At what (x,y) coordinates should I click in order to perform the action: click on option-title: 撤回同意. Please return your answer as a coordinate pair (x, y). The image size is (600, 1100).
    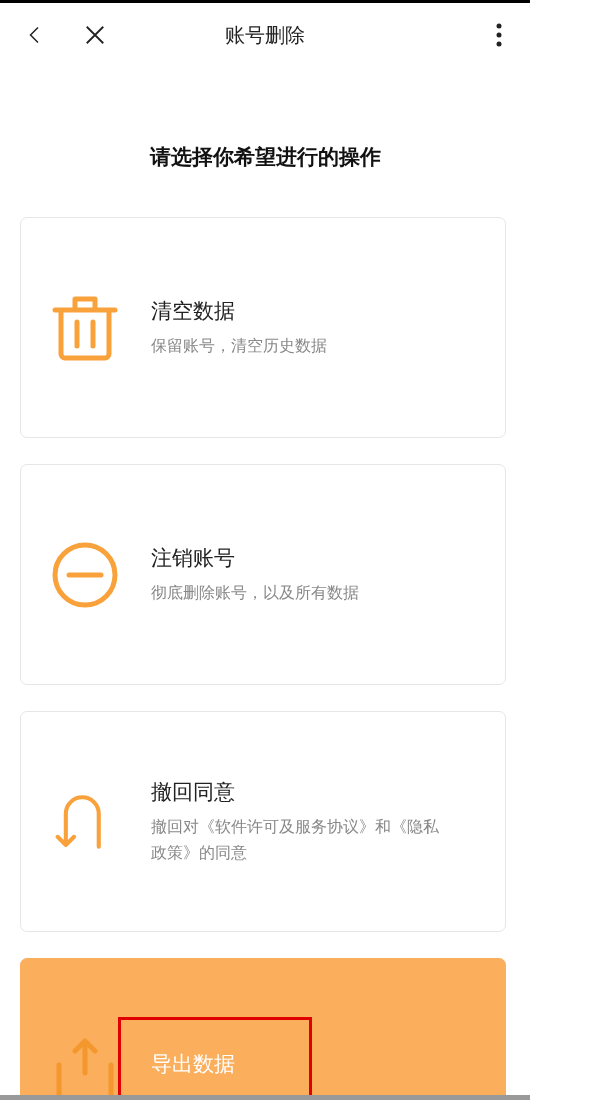
    Looking at the image, I should click on (193, 792).